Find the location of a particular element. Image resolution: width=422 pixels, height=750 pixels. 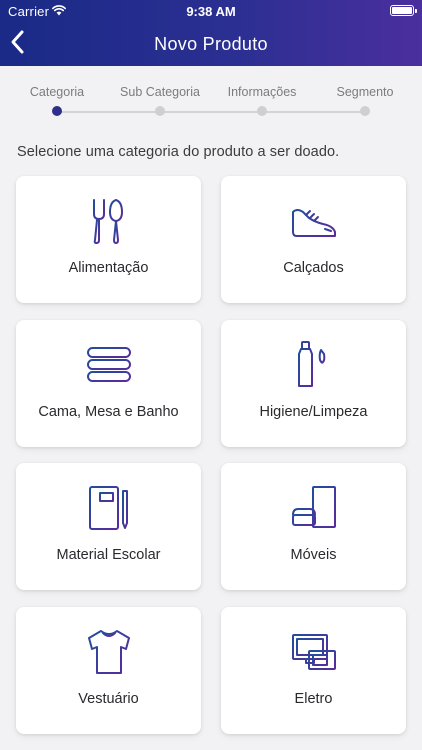

category-card-moveis: Móveis is located at coordinates (313, 526).